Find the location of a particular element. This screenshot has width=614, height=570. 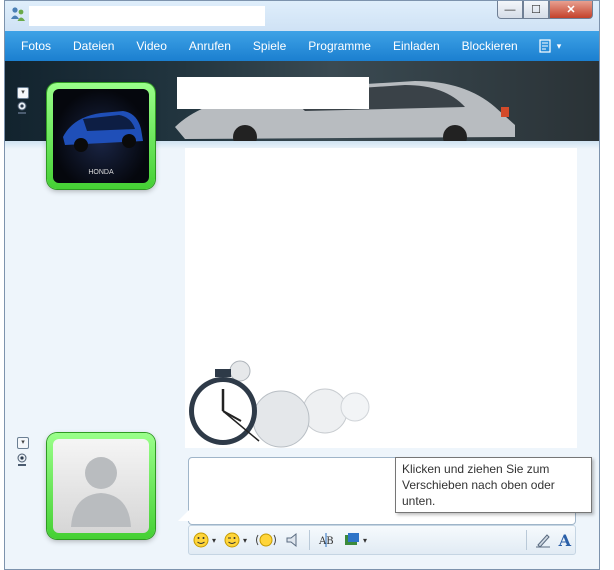

emoticon-button: ▾ is located at coordinates (204, 540).